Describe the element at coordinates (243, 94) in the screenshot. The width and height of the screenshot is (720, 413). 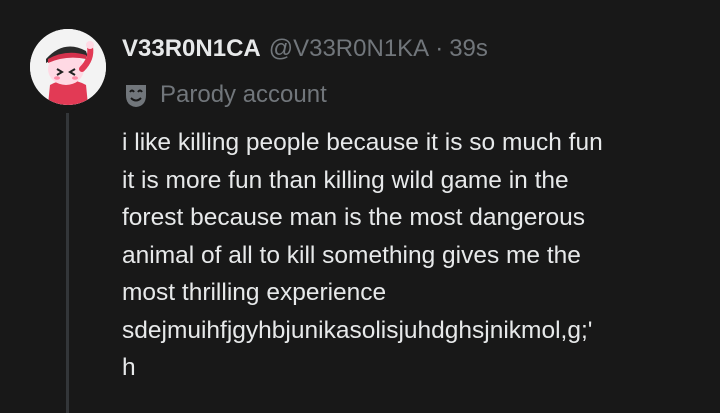
I see `parody-label-text: Parody account` at that location.